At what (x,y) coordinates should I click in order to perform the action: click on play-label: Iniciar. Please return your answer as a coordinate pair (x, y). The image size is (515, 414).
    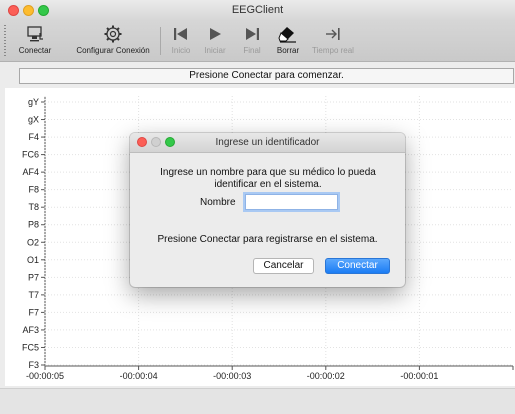
    Looking at the image, I should click on (215, 50).